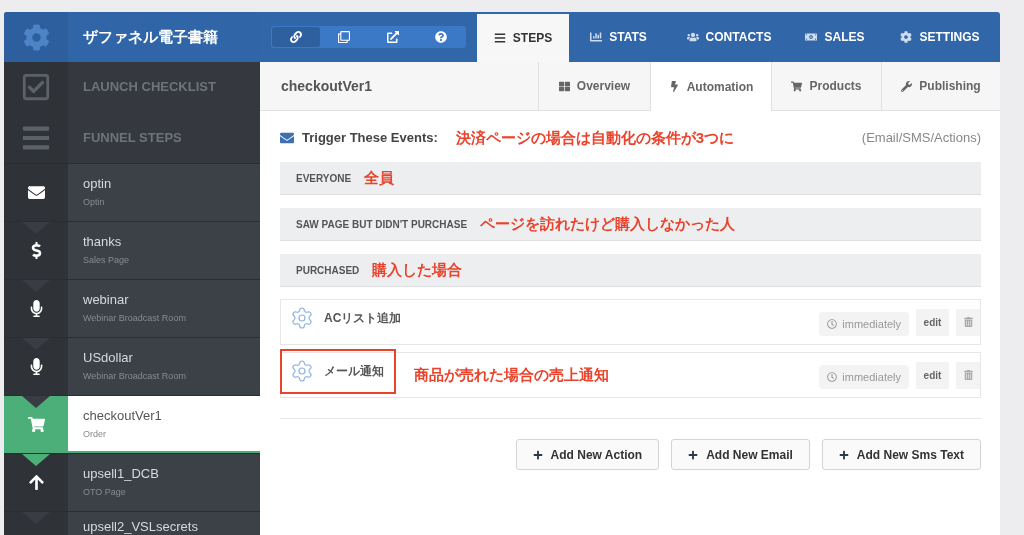  What do you see at coordinates (344, 37) in the screenshot?
I see `copy-icon` at bounding box center [344, 37].